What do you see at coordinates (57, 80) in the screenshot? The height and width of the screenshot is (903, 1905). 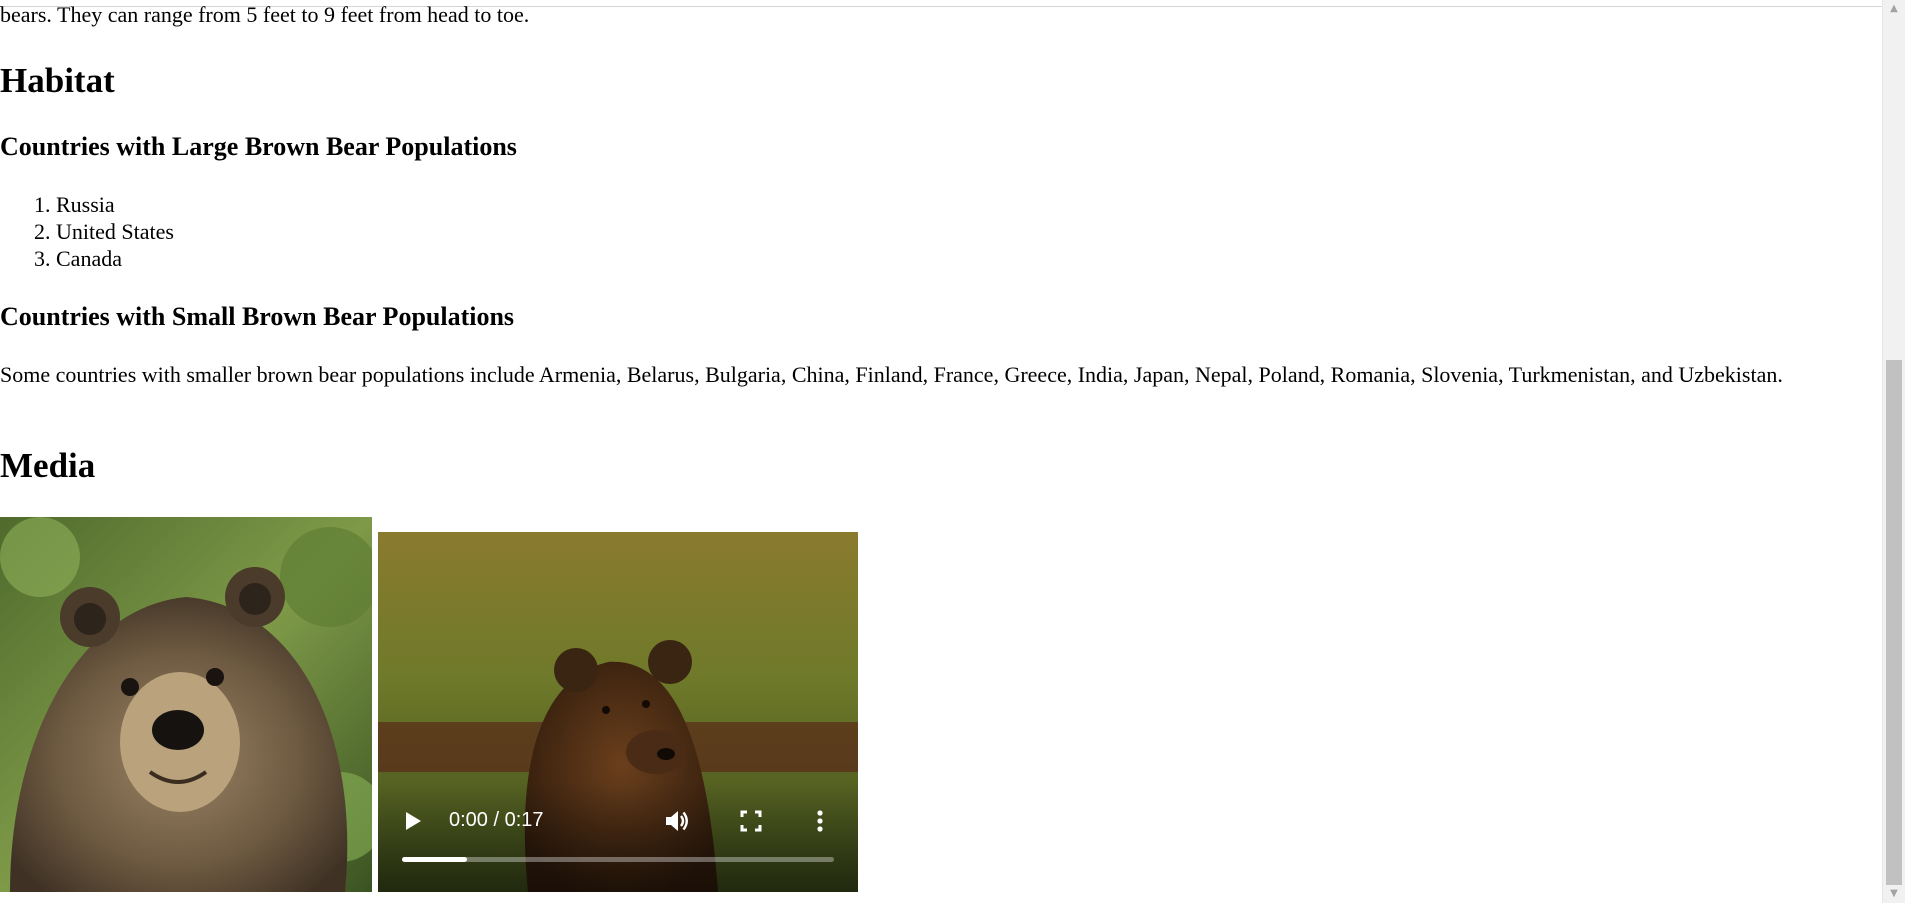 I see `habitat-heading: Habitat` at bounding box center [57, 80].